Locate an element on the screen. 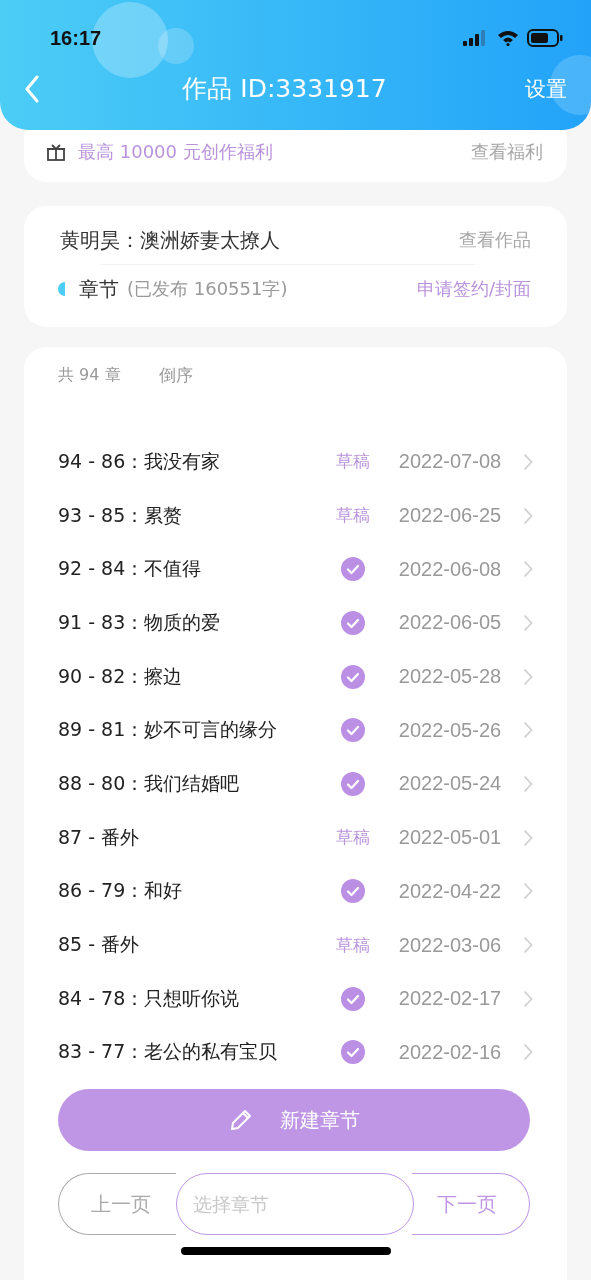 This screenshot has height=1280, width=591. chapter-title: 92 - 84：不值得 is located at coordinates (130, 569).